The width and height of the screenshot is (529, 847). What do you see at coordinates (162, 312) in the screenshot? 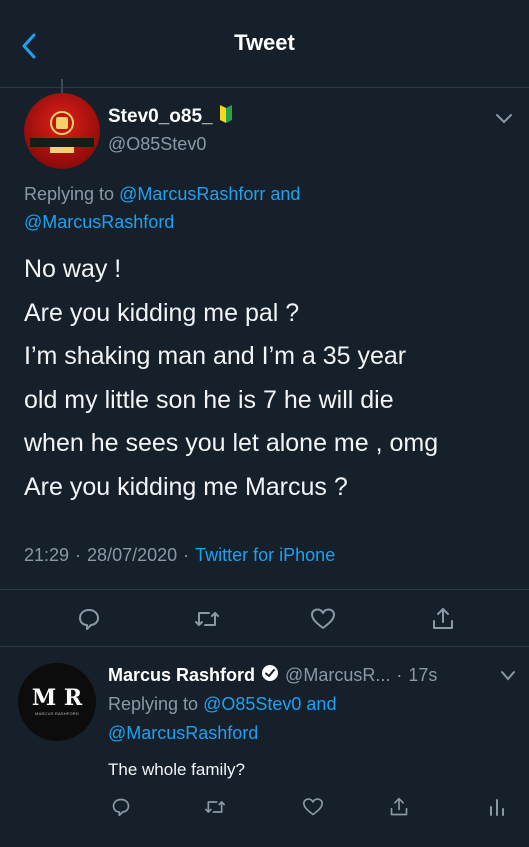
I see `tweet-line: Are you kidding me pal ?` at bounding box center [162, 312].